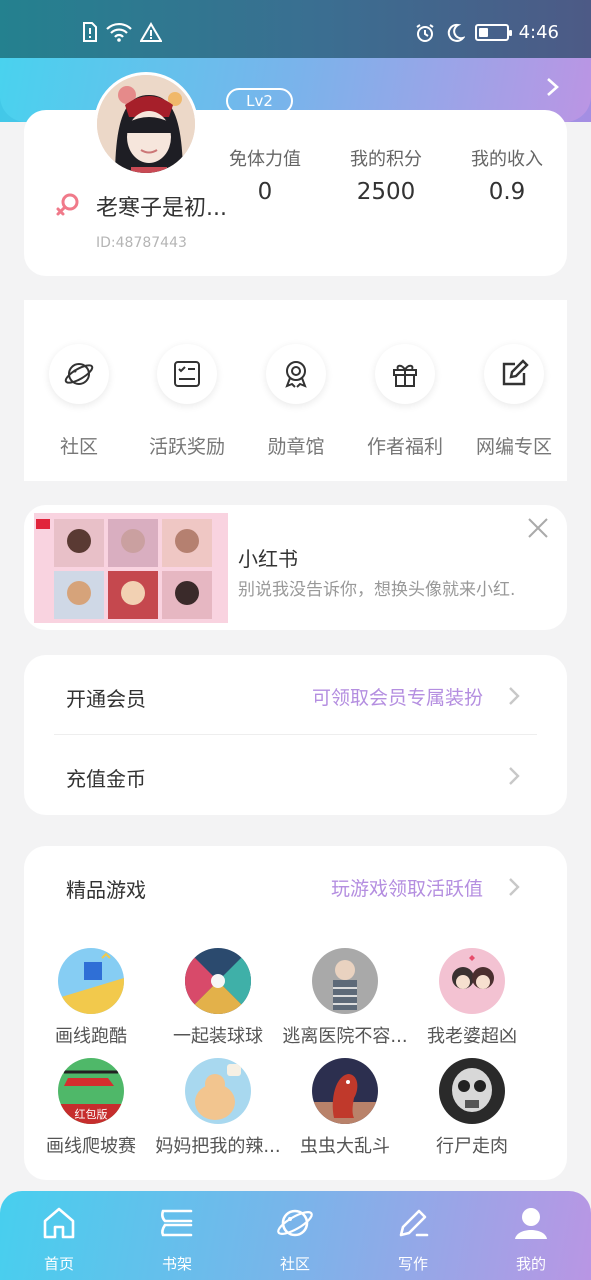 The height and width of the screenshot is (1280, 591). Describe the element at coordinates (131, 568) in the screenshot. I see `ad-image` at that location.